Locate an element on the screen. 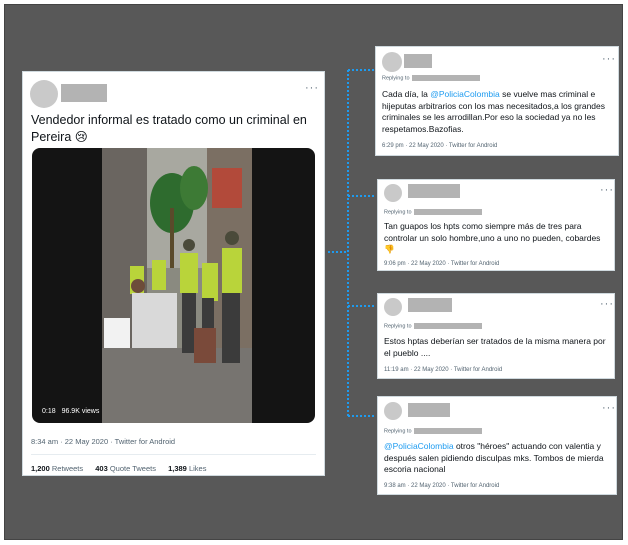  divider is located at coordinates (173, 454).